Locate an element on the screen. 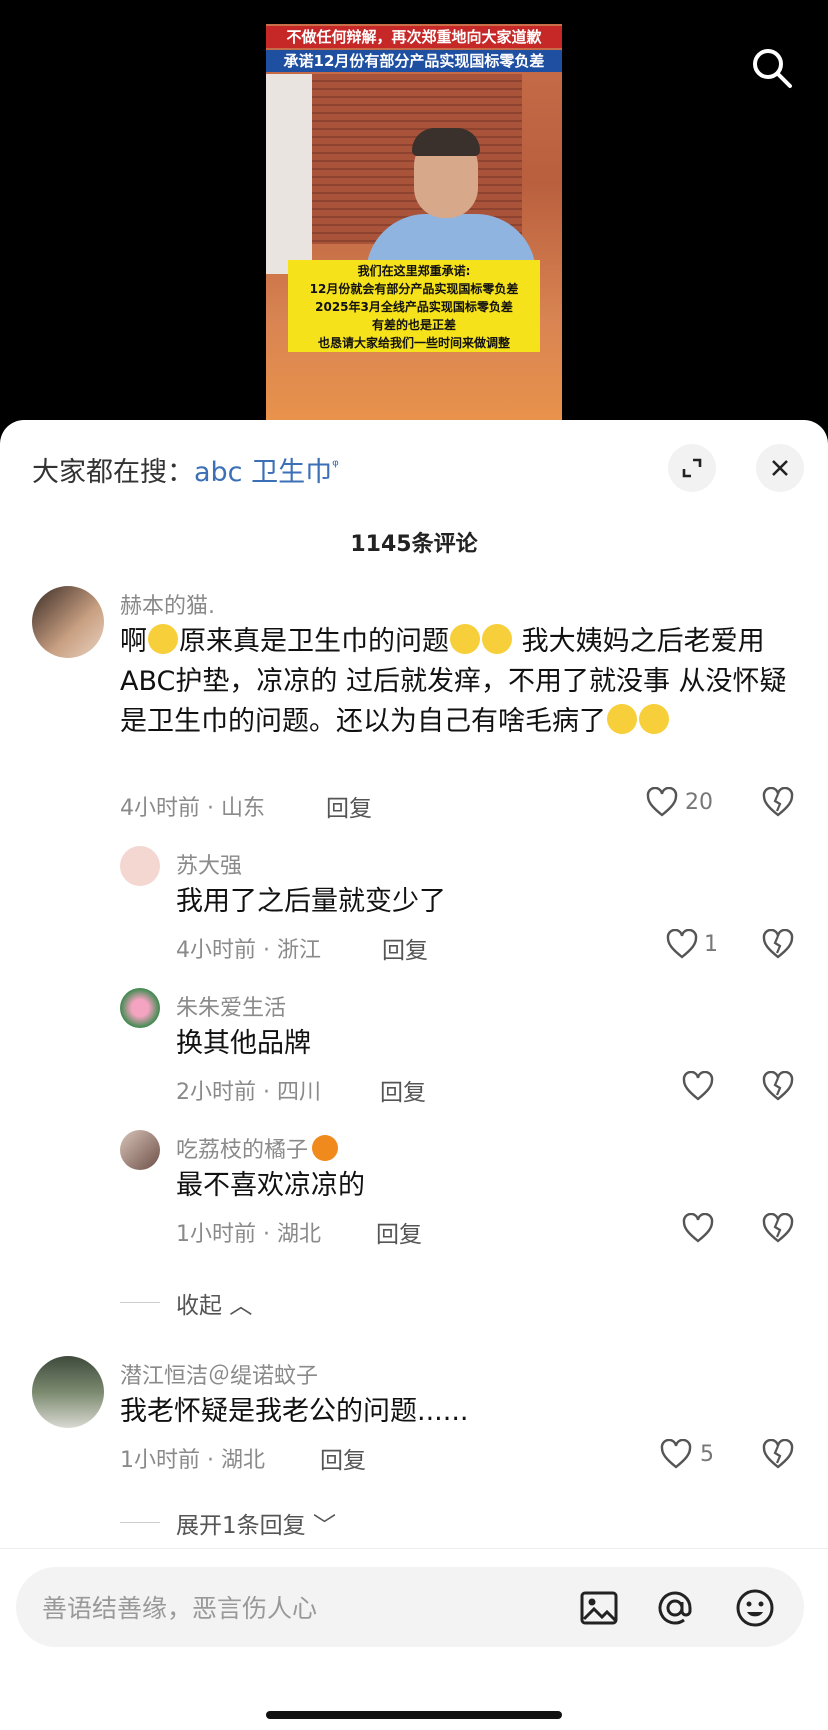  trending-search: 大家都在搜：abc 卫生巾ᵠ is located at coordinates (185, 469).